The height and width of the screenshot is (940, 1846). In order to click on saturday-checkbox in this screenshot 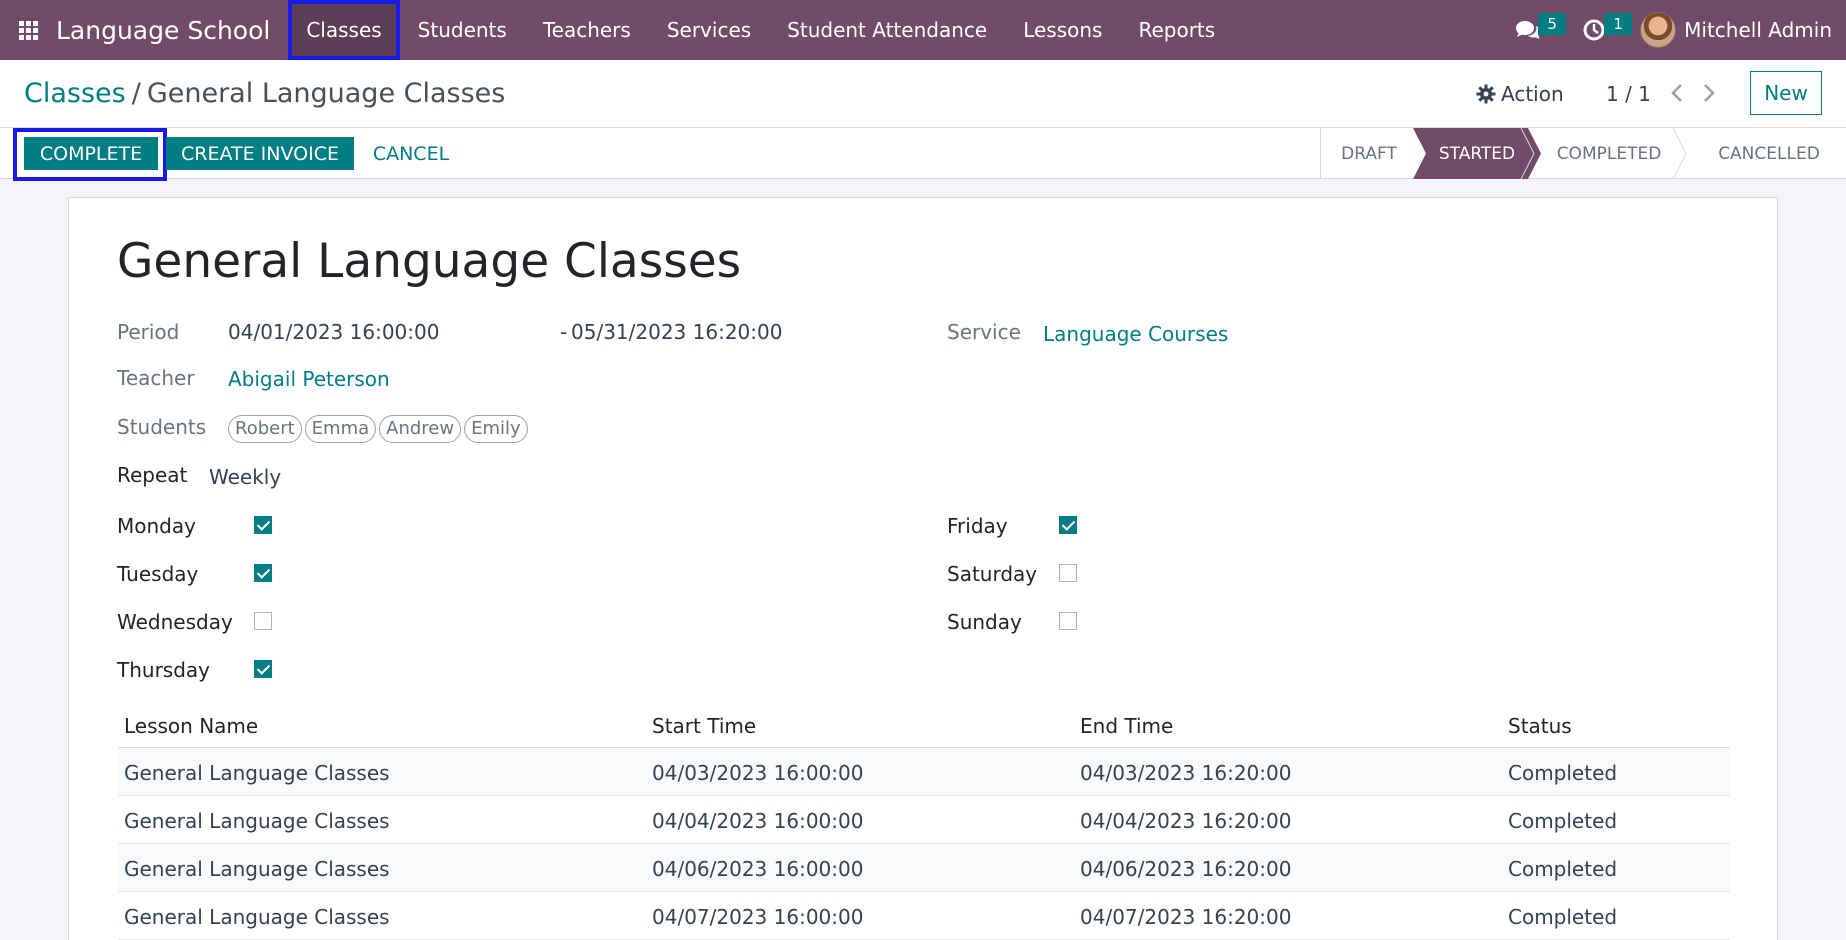, I will do `click(1068, 573)`.